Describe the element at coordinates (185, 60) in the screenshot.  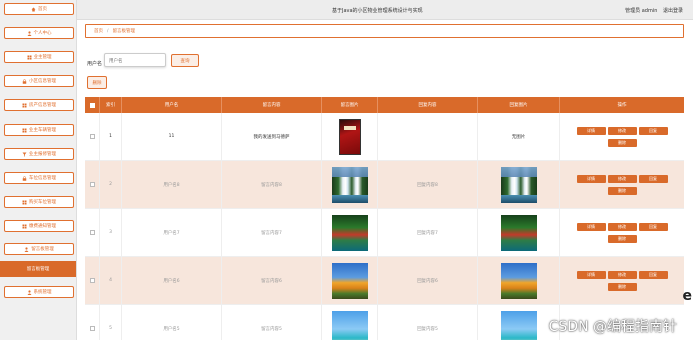
I see `query-button: 查询` at that location.